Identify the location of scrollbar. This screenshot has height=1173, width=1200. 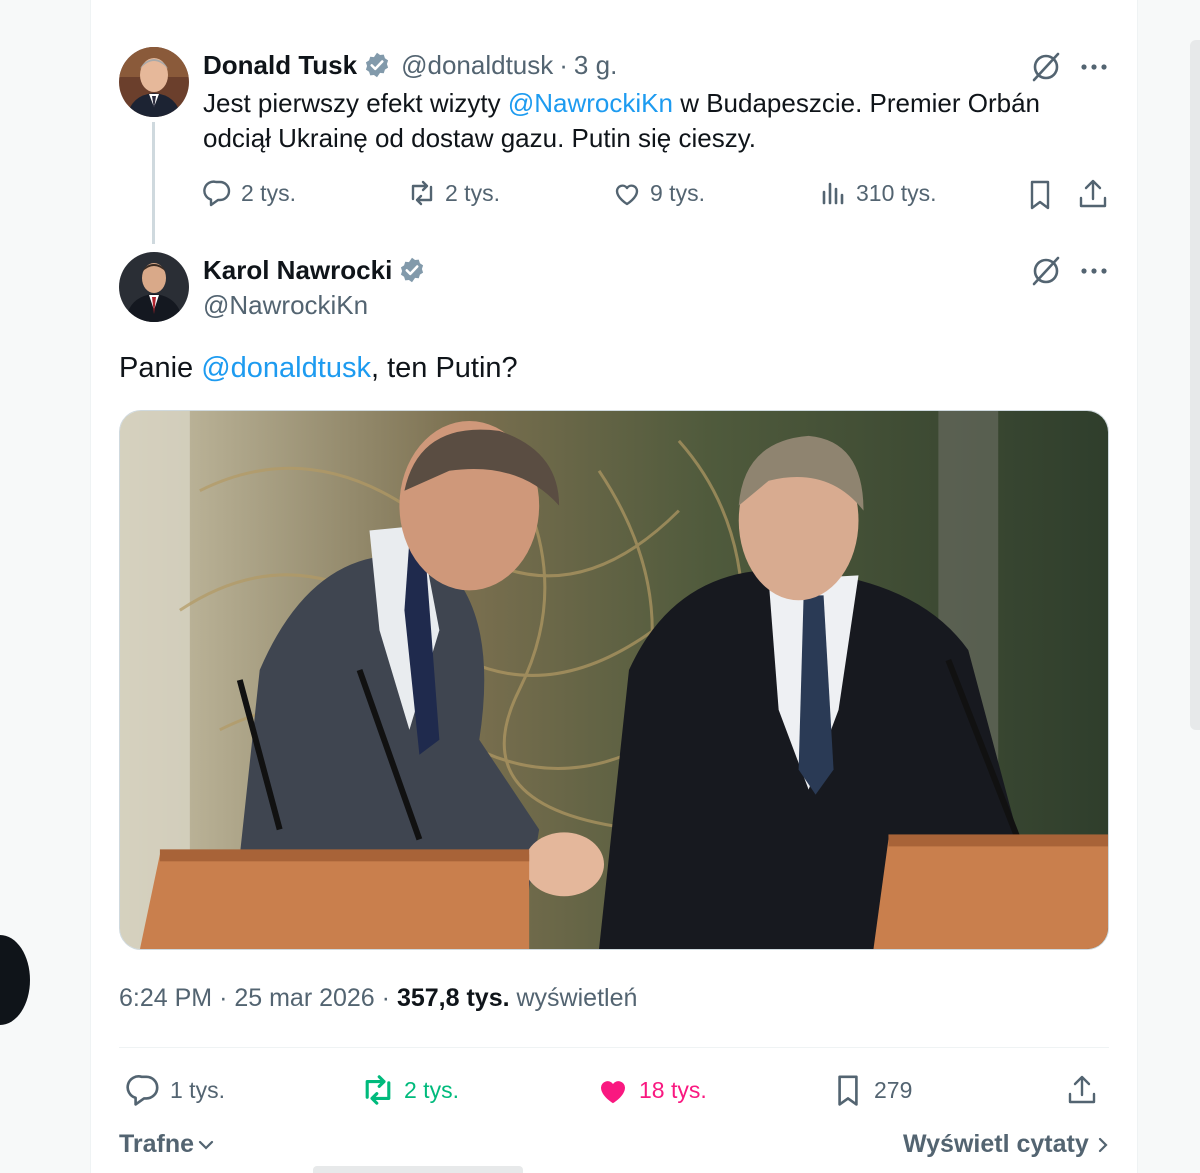
(1195, 385).